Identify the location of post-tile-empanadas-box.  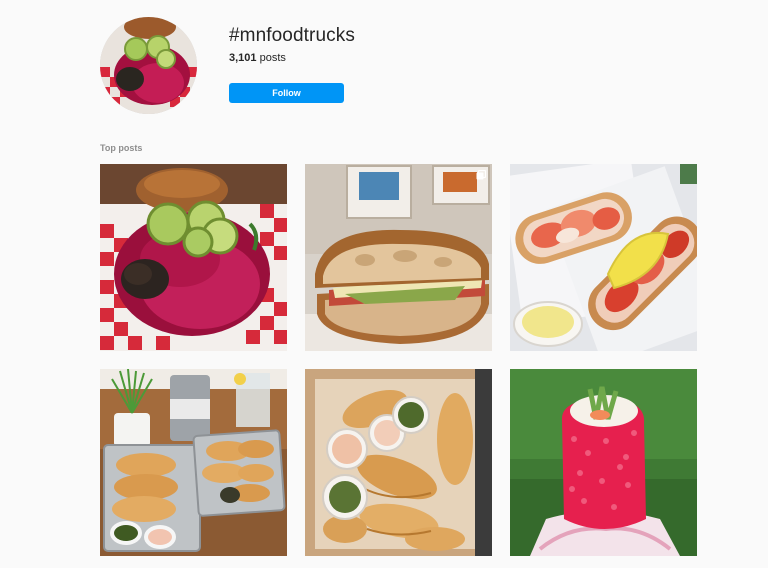
(398, 462).